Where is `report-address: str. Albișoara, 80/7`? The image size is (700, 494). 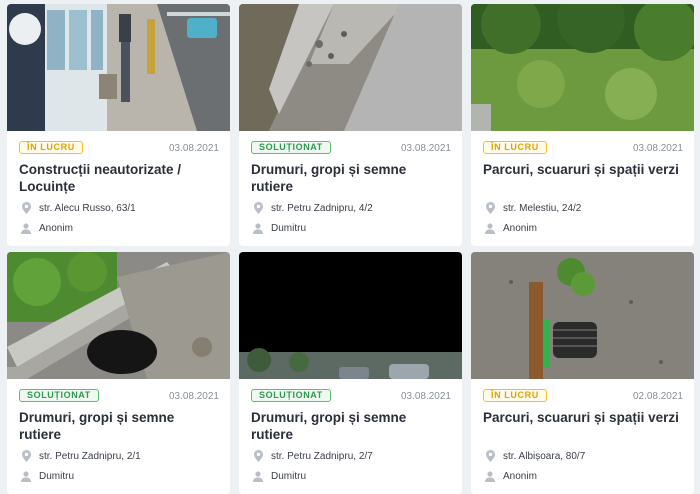 report-address: str. Albișoara, 80/7 is located at coordinates (534, 456).